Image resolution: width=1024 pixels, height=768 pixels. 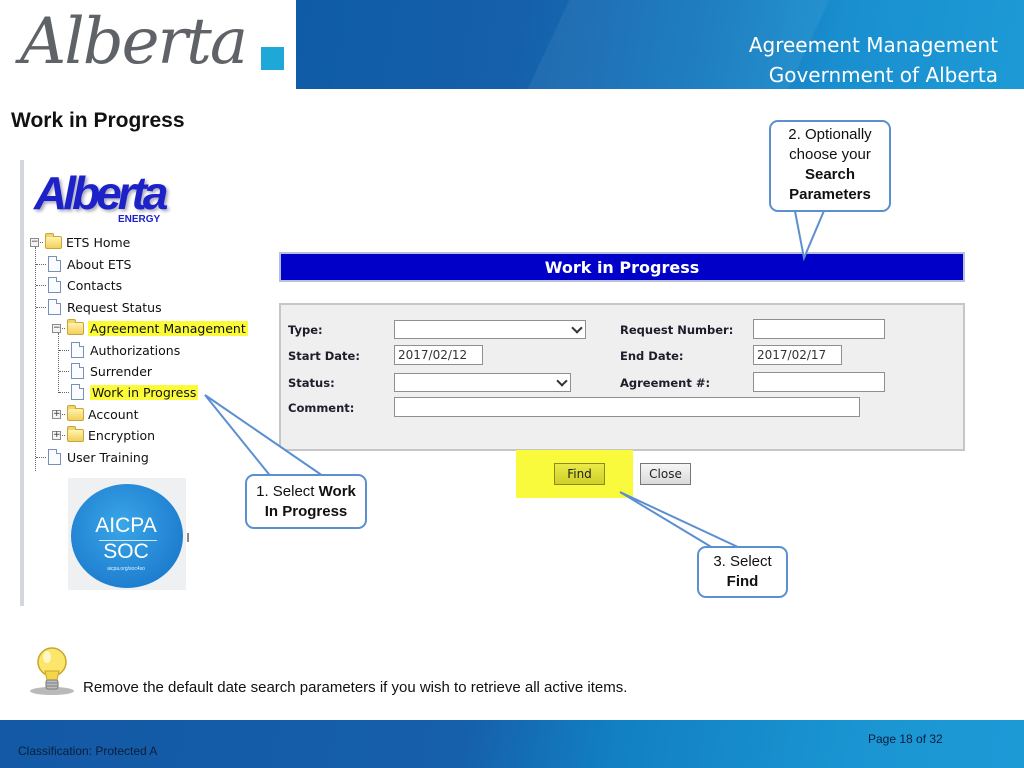 I want to click on tree-item-account: + Account, so click(x=95, y=414).